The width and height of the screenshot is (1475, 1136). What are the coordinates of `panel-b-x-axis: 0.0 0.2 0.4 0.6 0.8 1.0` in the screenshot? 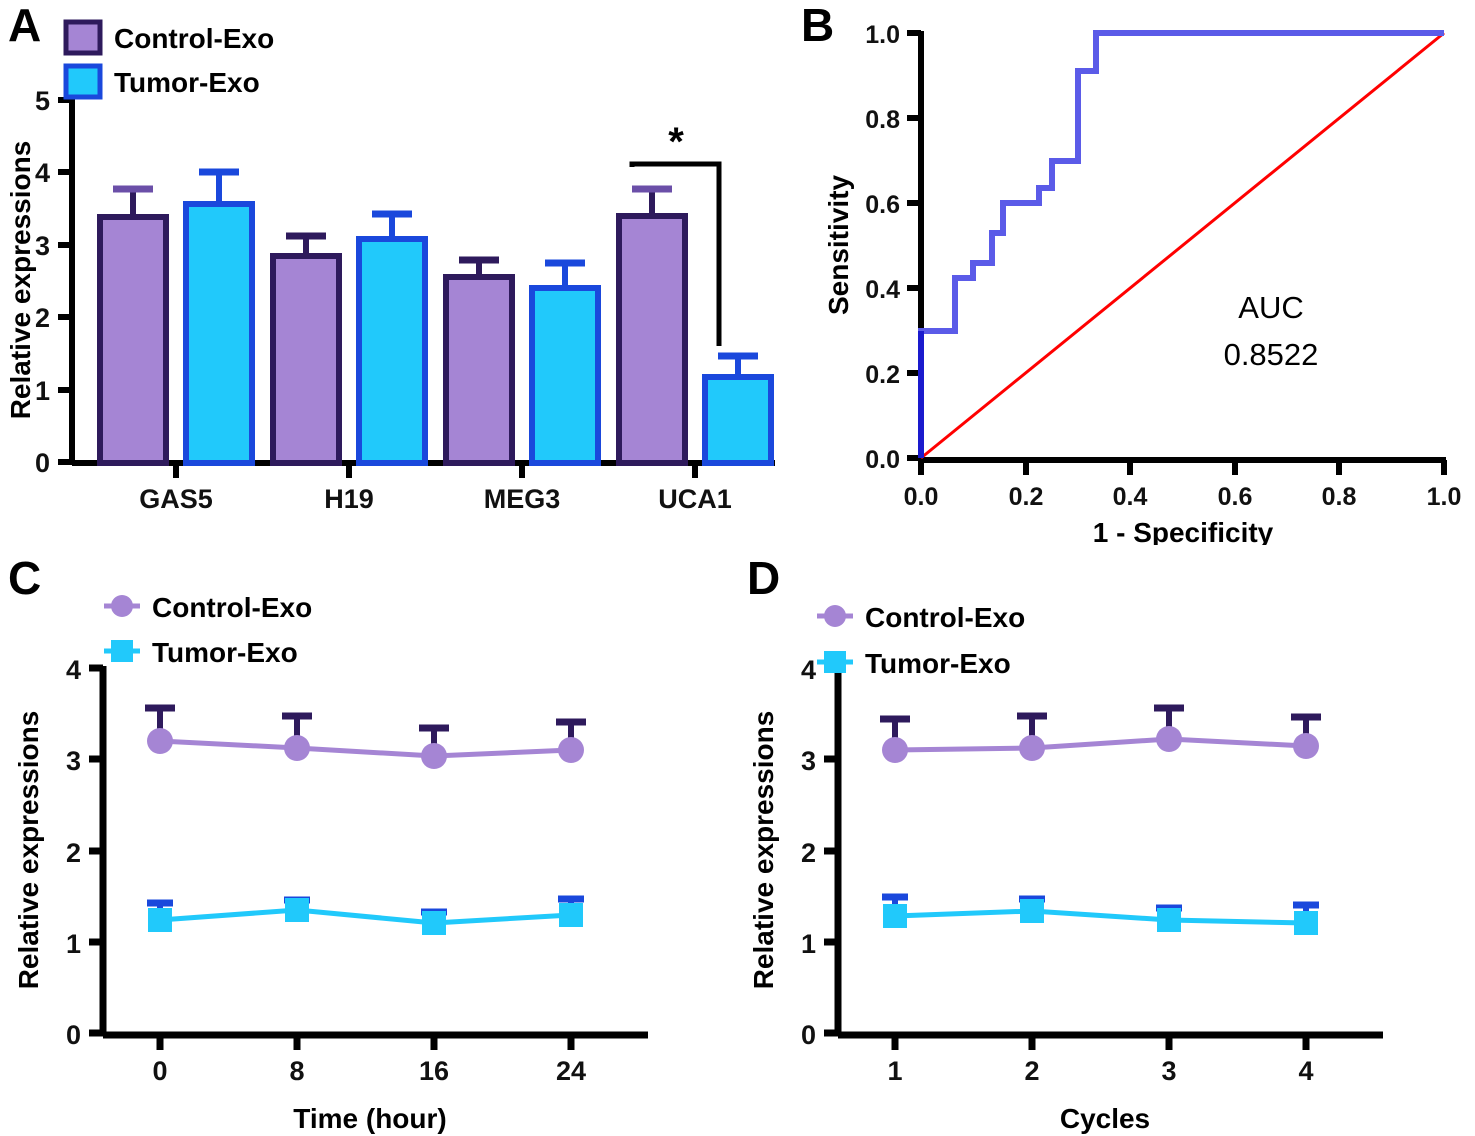 It's located at (1183, 484).